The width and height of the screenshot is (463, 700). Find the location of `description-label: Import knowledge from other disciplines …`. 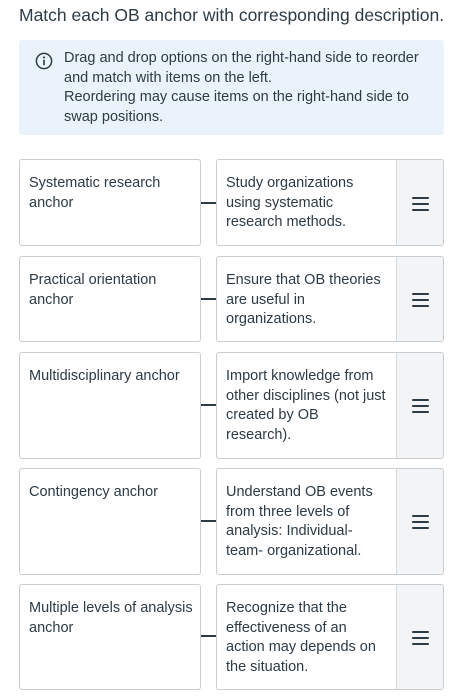

description-label: Import knowledge from other disciplines … is located at coordinates (306, 405).